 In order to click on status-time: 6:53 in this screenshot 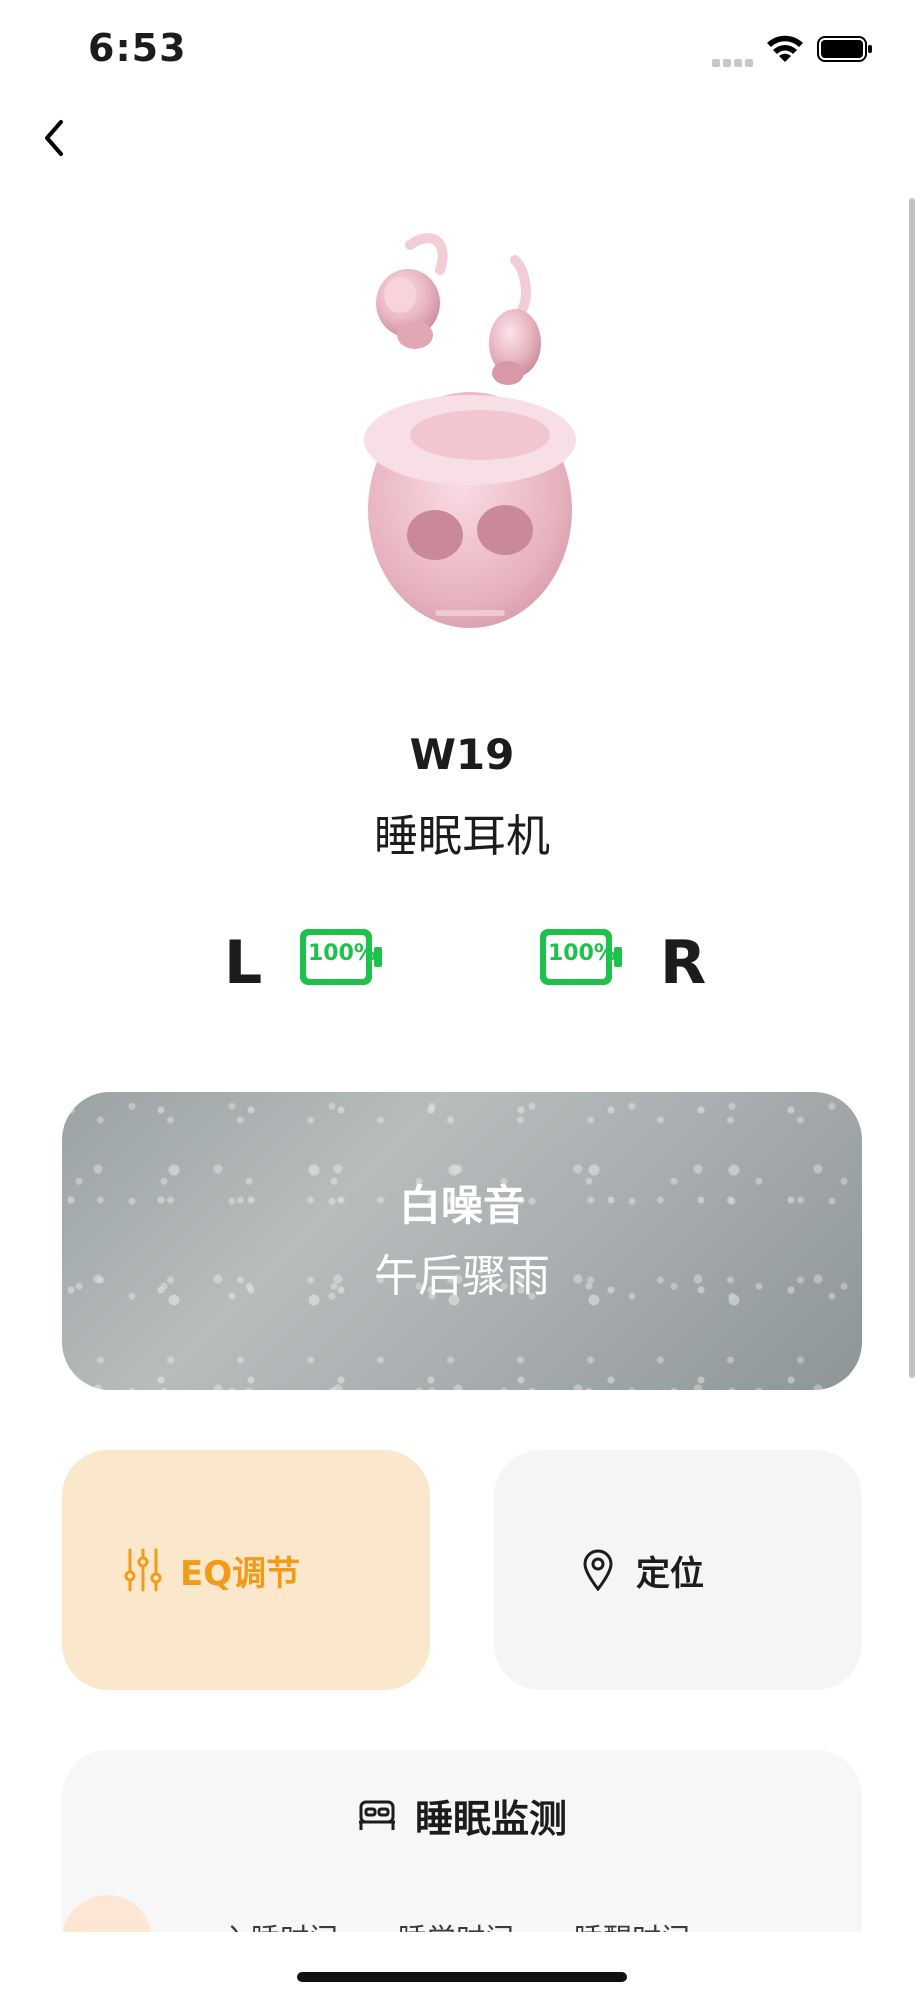, I will do `click(137, 48)`.